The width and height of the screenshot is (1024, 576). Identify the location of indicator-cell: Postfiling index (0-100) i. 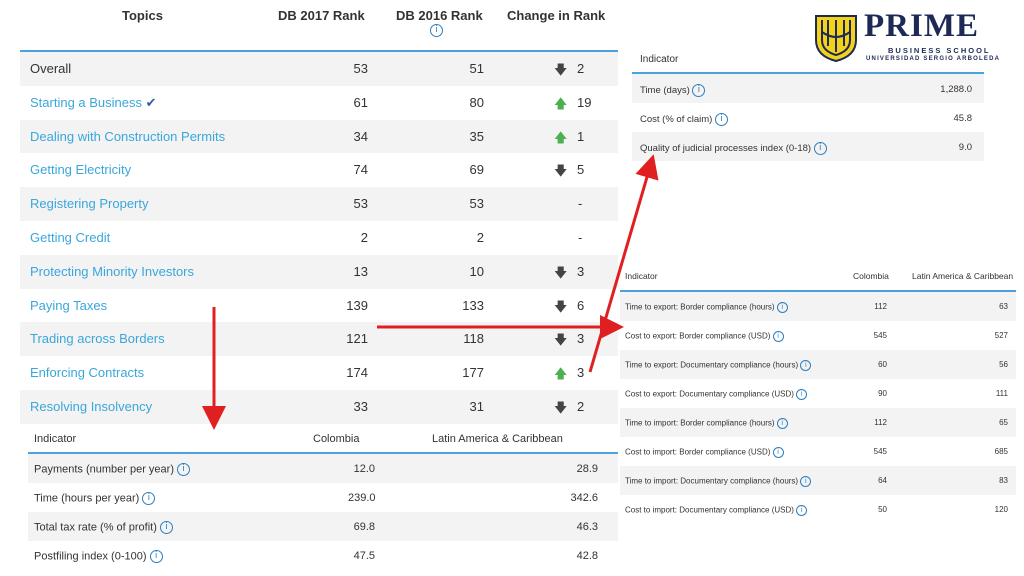
(98, 556).